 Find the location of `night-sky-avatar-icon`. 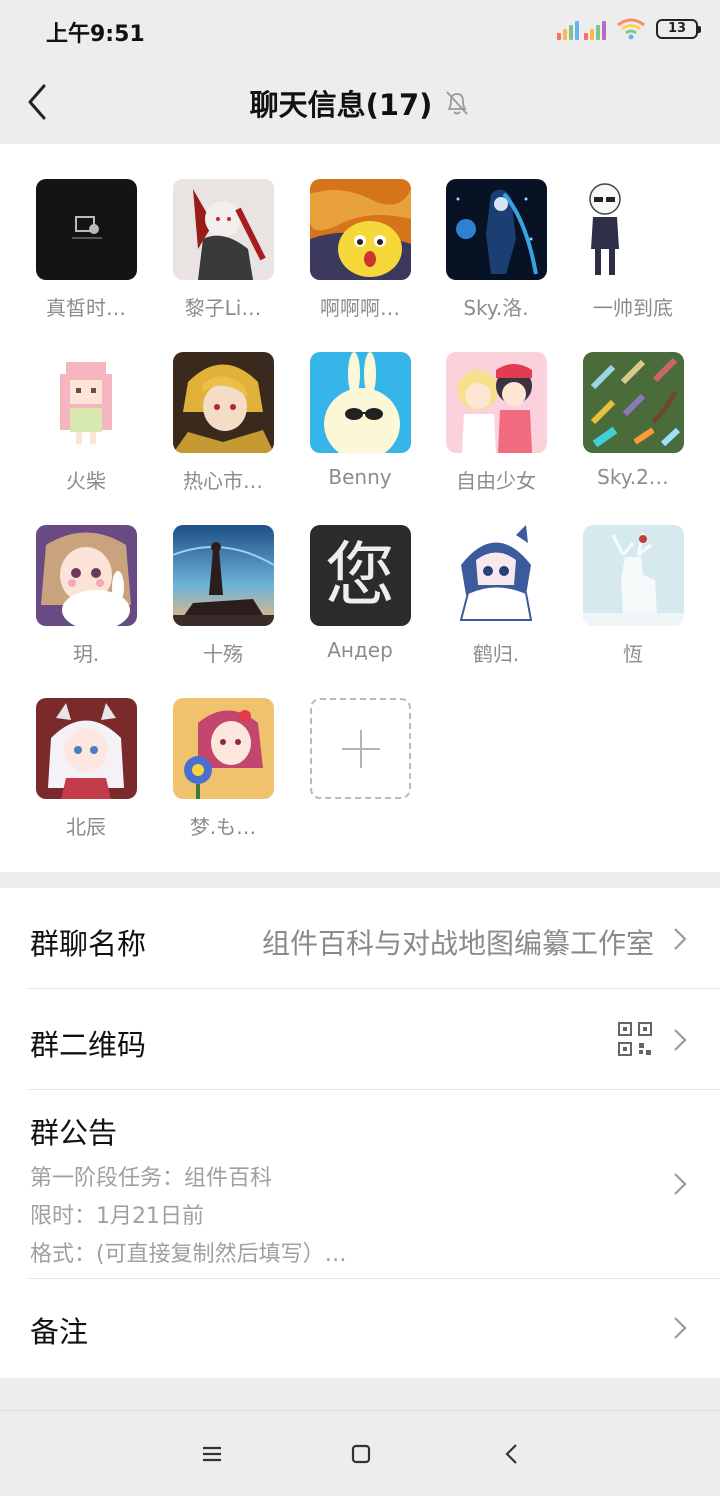

night-sky-avatar-icon is located at coordinates (223, 575).